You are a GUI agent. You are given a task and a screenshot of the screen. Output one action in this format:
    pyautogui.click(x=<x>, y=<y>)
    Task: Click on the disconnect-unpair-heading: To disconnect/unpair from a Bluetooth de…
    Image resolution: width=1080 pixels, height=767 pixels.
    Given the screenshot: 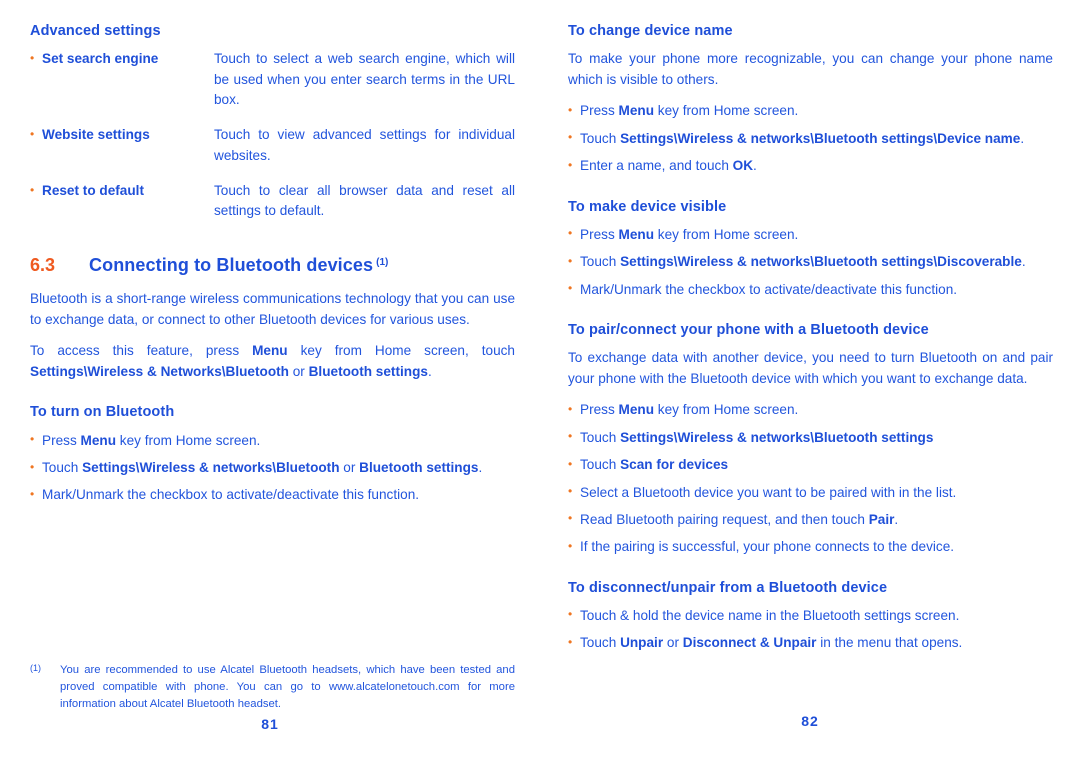 What is the action you would take?
    pyautogui.click(x=728, y=587)
    